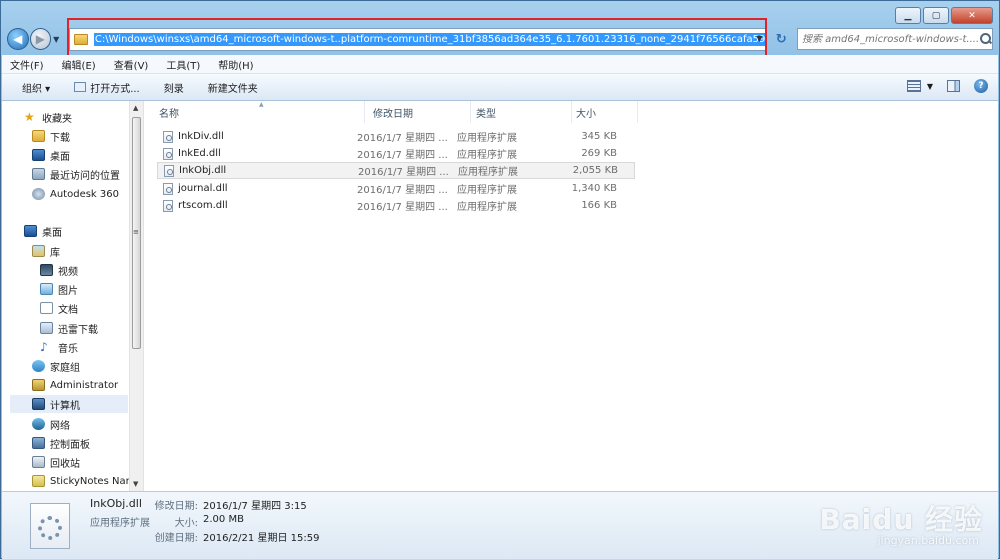 This screenshot has height=559, width=1000. I want to click on help-icon: ?, so click(981, 86).